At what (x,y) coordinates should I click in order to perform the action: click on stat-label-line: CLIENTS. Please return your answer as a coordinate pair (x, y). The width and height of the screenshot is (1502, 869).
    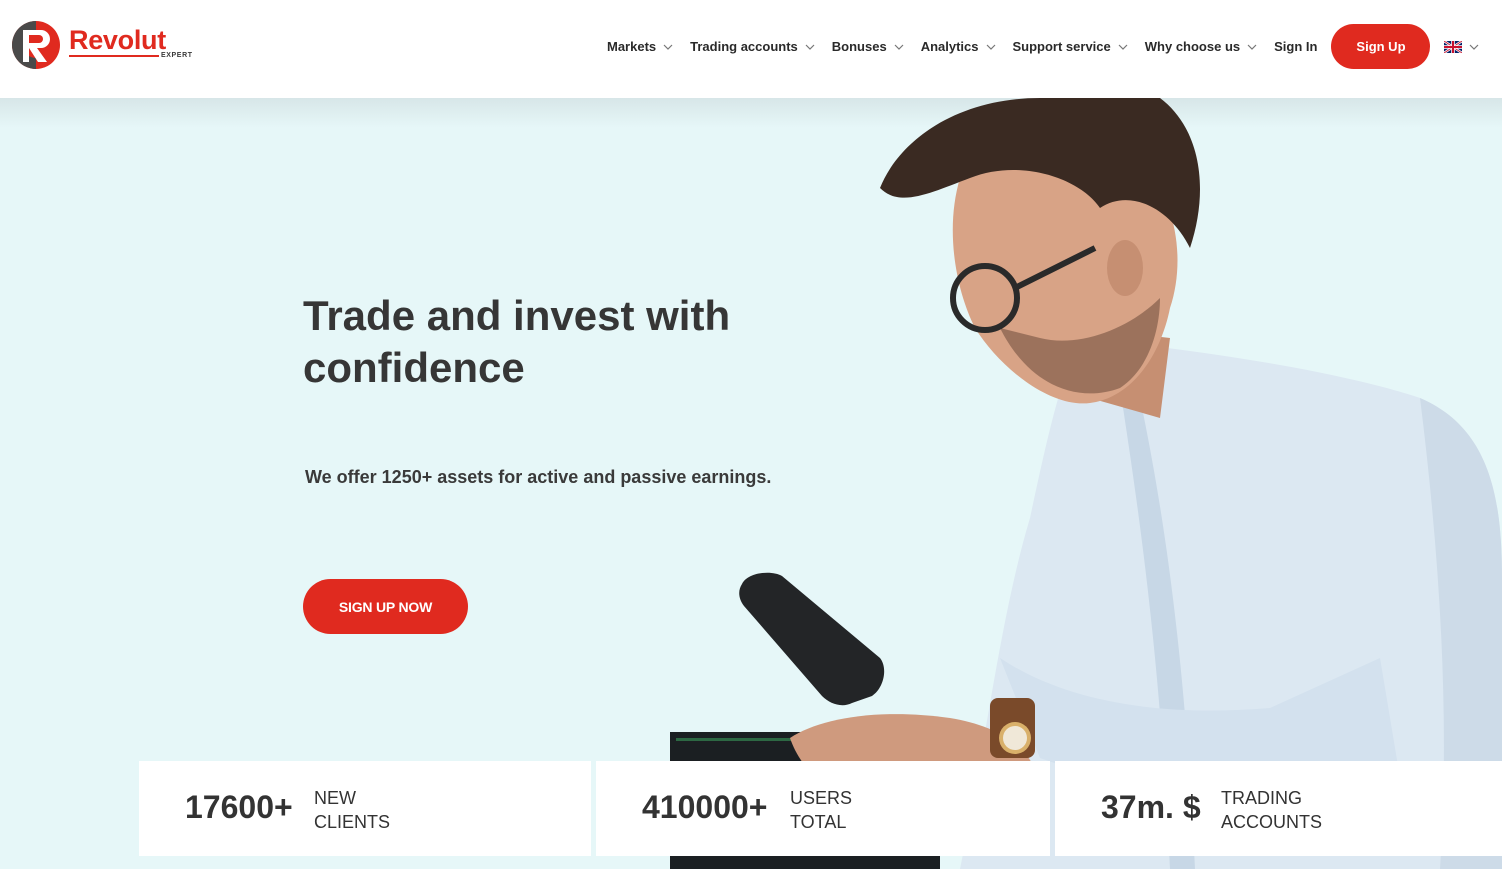
    Looking at the image, I should click on (352, 822).